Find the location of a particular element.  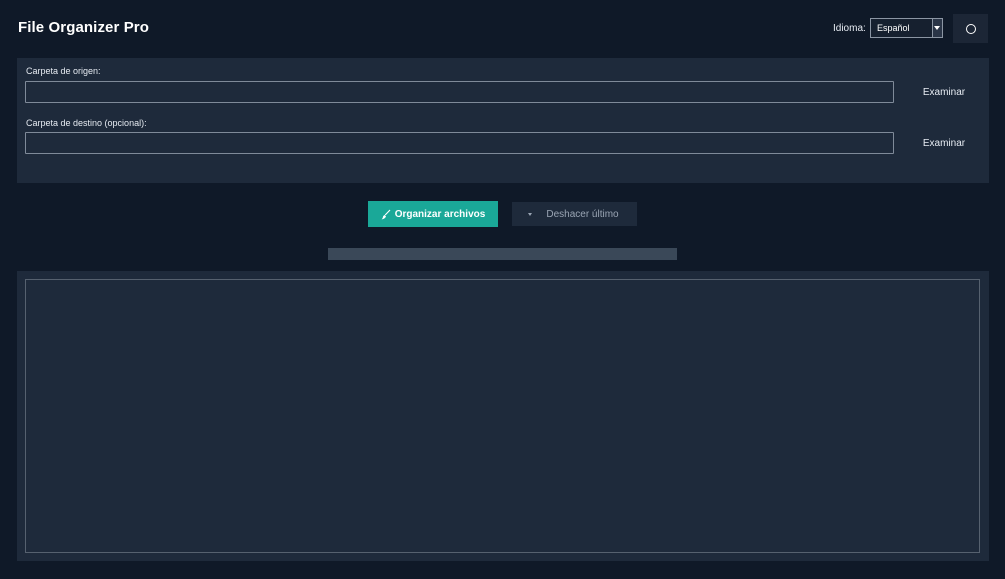

destination-folder-input is located at coordinates (459, 143).